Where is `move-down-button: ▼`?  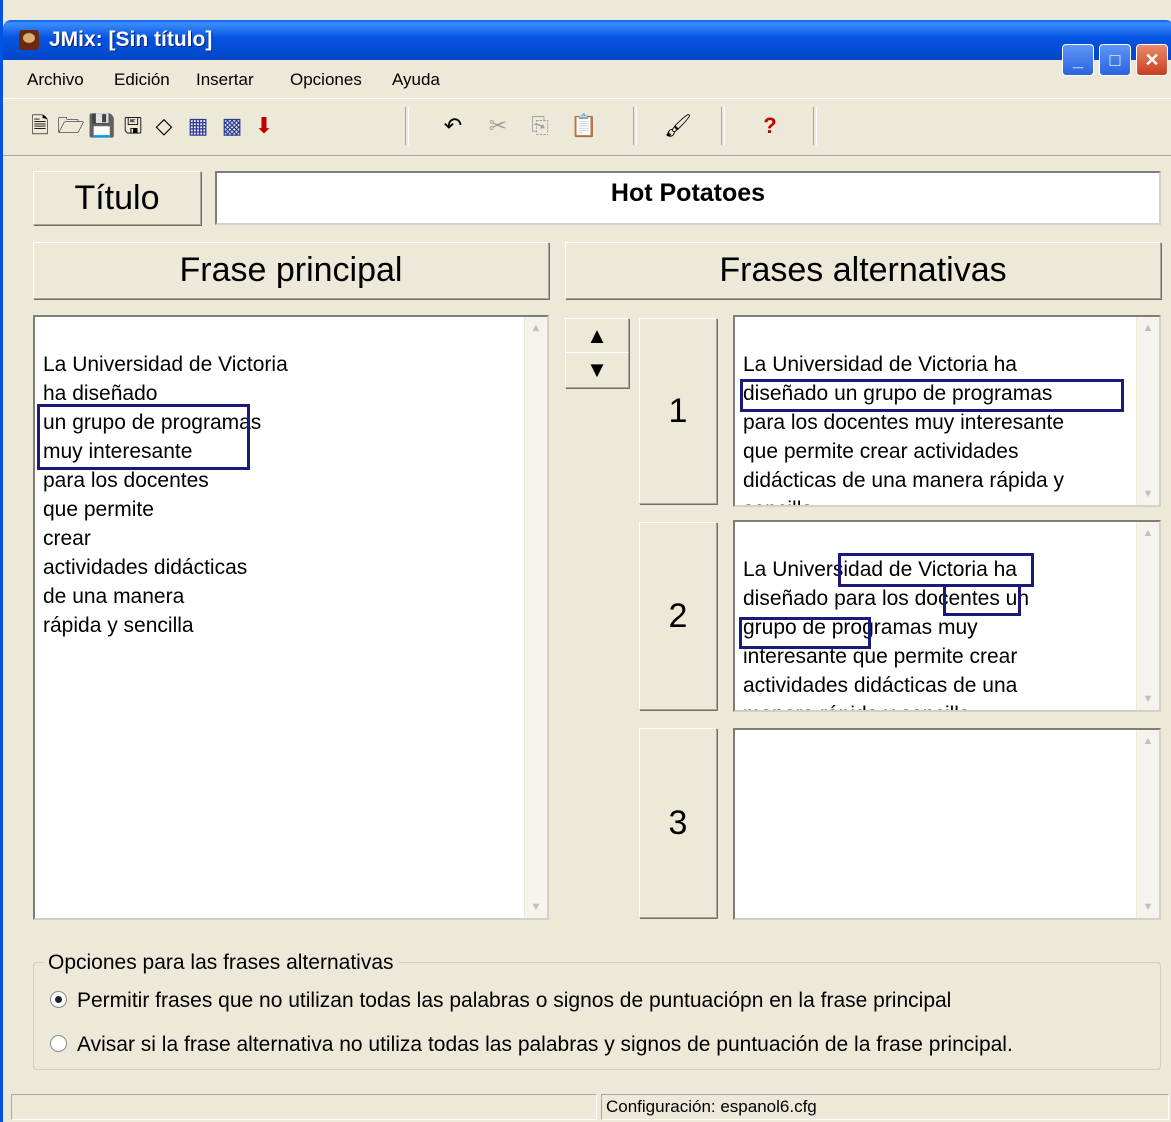
move-down-button: ▼ is located at coordinates (597, 370).